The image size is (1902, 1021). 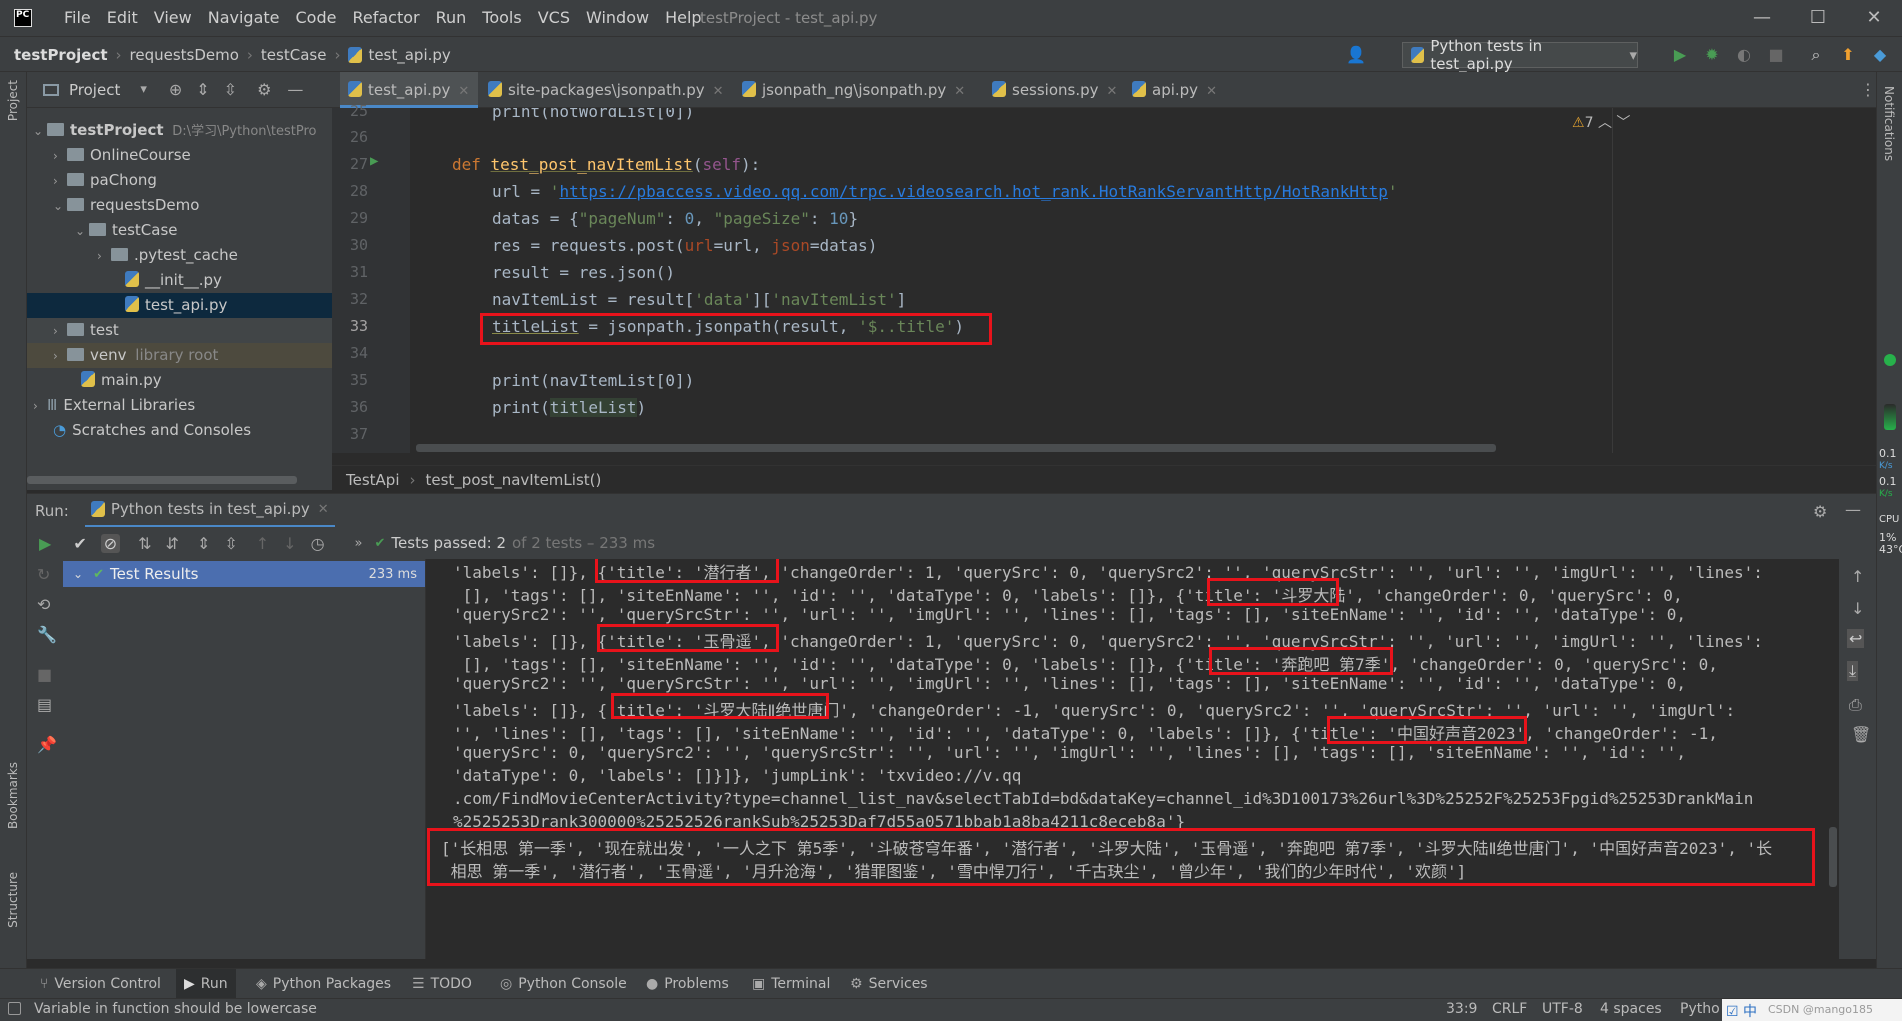 What do you see at coordinates (1562, 1009) in the screenshot?
I see `file-encoding: UTF-8` at bounding box center [1562, 1009].